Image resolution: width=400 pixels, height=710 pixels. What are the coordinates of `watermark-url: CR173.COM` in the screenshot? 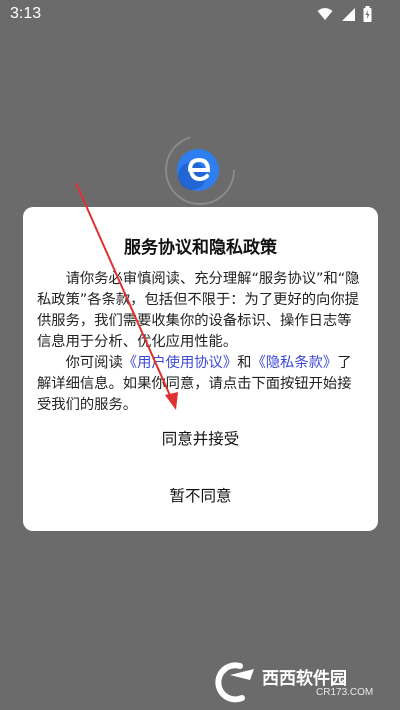 It's located at (345, 692).